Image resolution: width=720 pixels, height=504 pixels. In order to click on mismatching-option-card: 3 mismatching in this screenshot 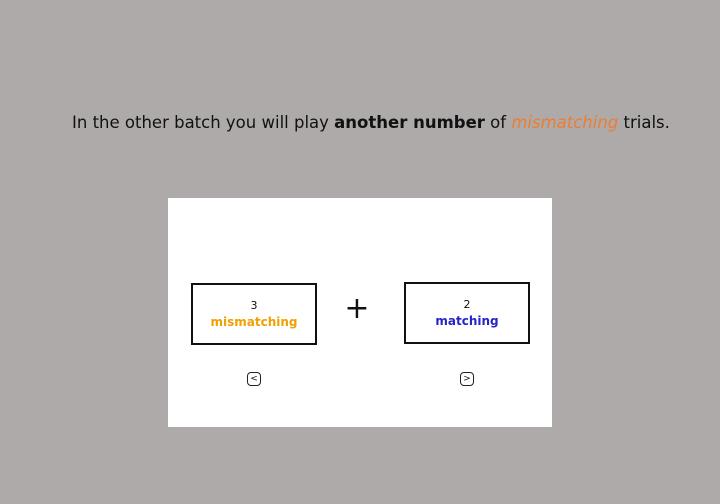, I will do `click(254, 314)`.